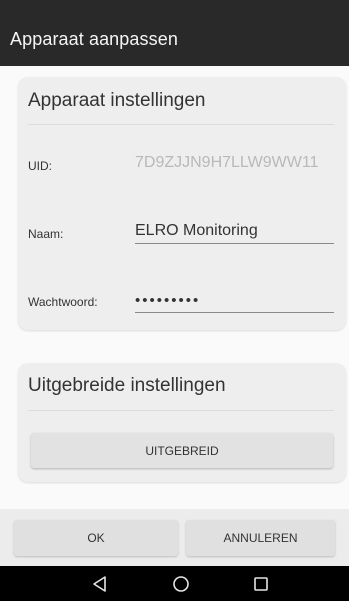 This screenshot has height=601, width=349. What do you see at coordinates (100, 584) in the screenshot?
I see `back-icon` at bounding box center [100, 584].